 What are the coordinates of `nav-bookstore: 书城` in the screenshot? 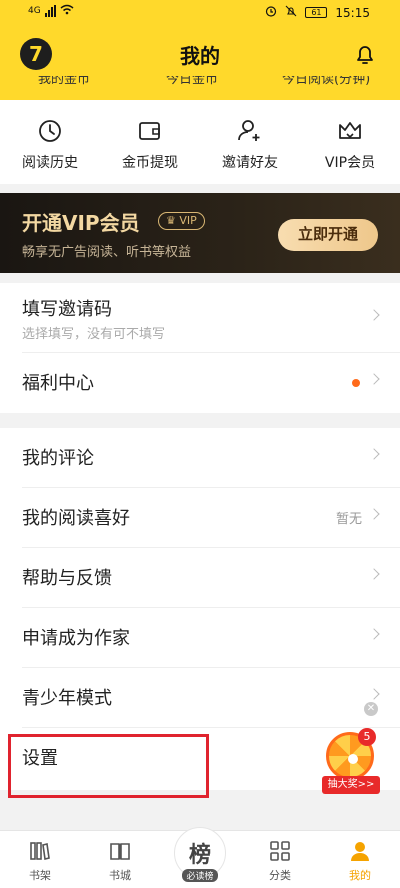 It's located at (120, 859).